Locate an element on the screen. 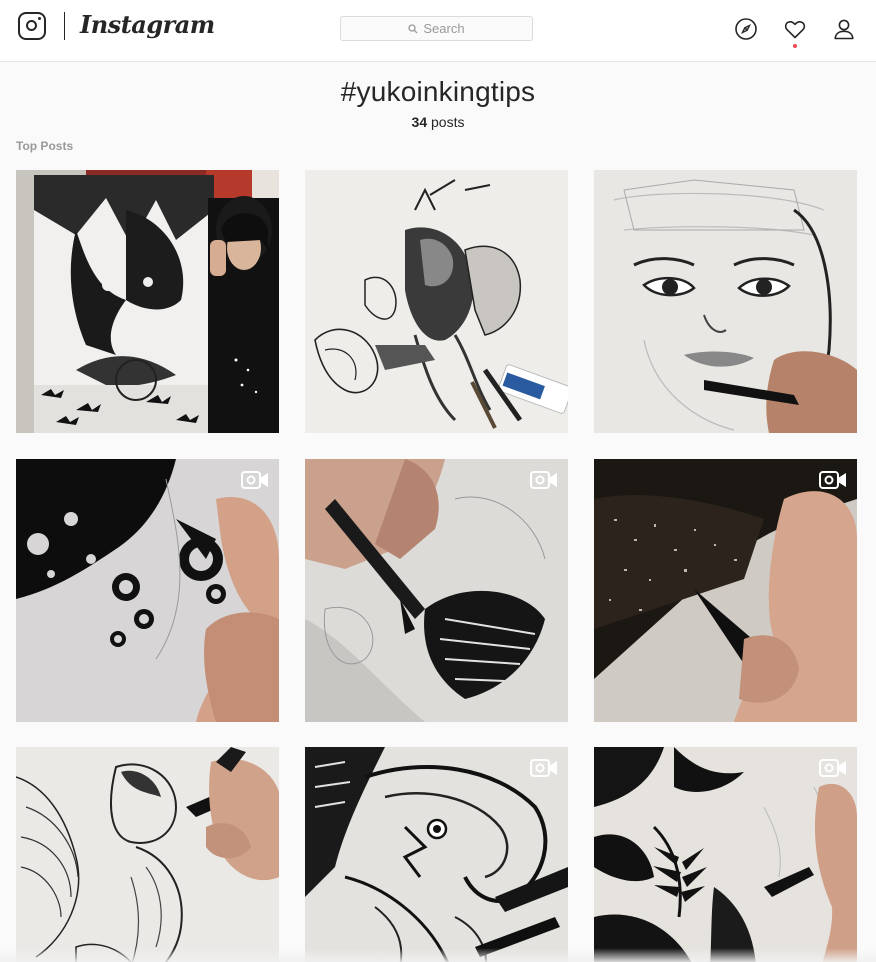 This screenshot has width=876, height=962. search-input: Search is located at coordinates (436, 28).